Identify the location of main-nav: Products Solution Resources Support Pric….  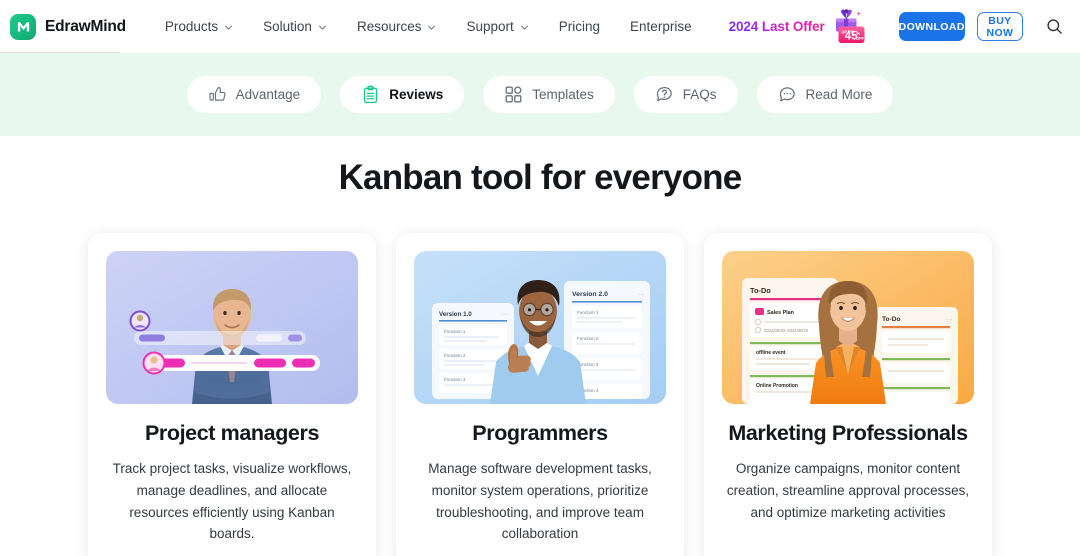
(428, 27).